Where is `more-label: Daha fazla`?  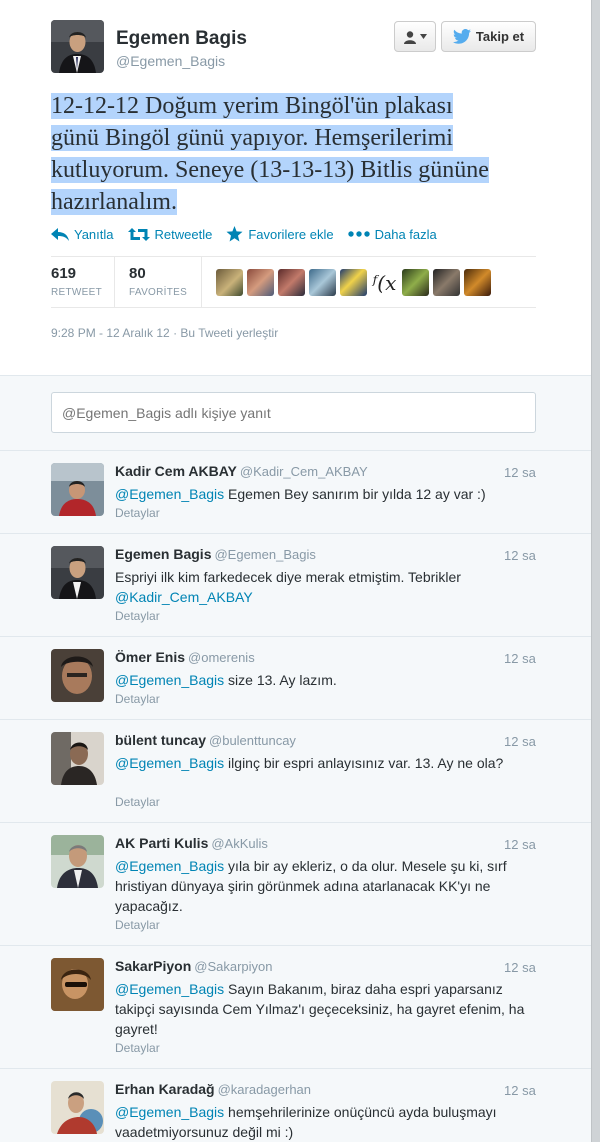
more-label: Daha fazla is located at coordinates (405, 234).